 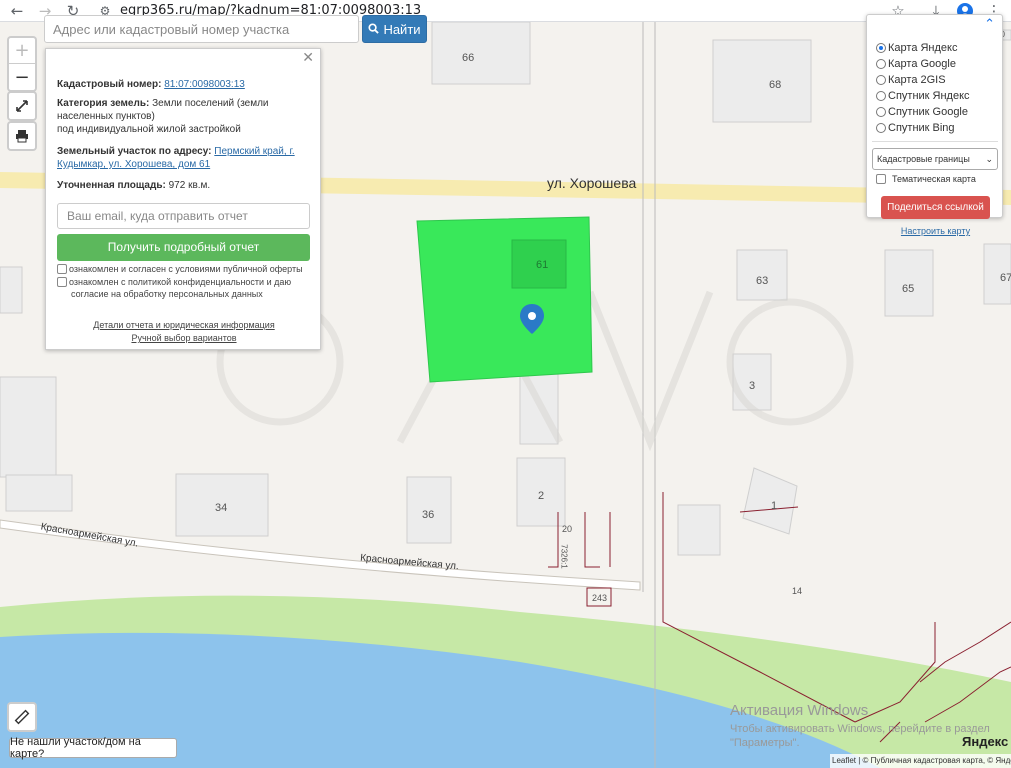 What do you see at coordinates (109, 84) in the screenshot?
I see `kadnum-label: Кадастровый номер:` at bounding box center [109, 84].